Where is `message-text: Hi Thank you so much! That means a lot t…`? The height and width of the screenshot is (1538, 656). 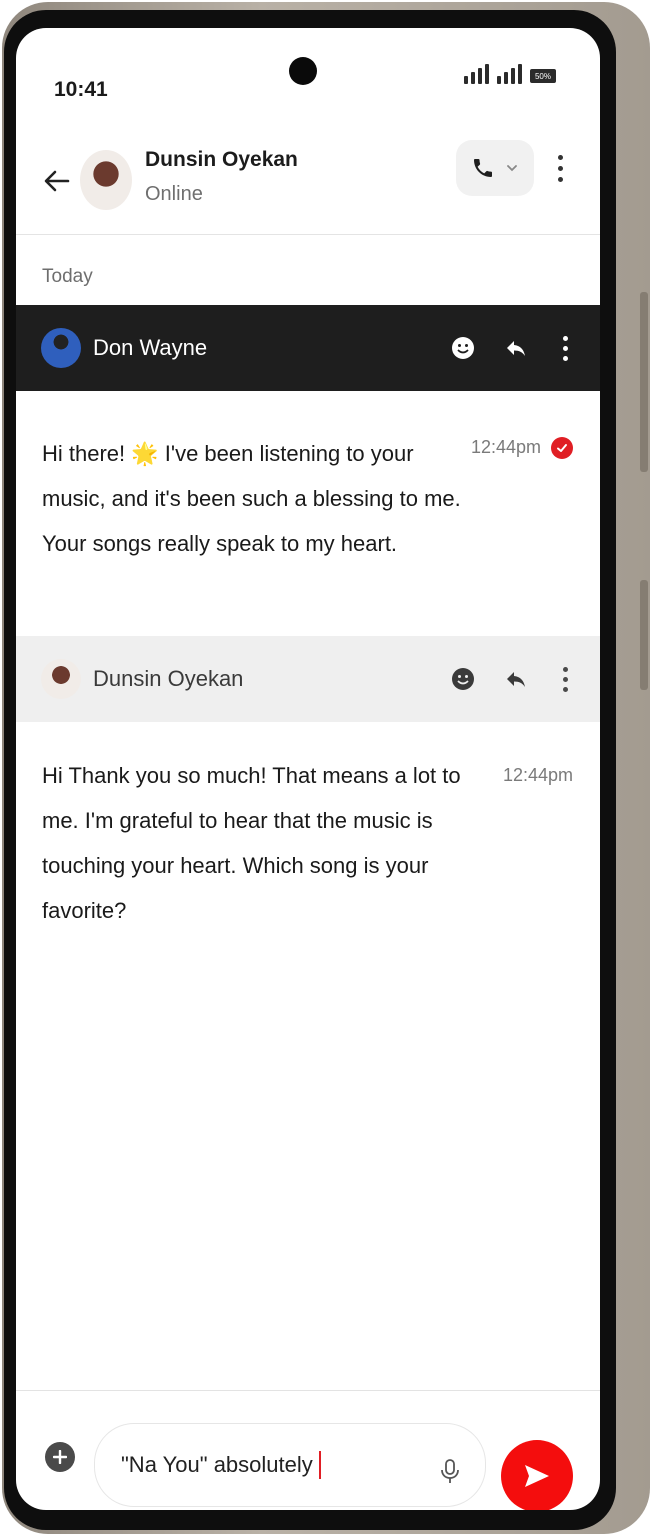 message-text: Hi Thank you so much! That means a lot t… is located at coordinates (251, 843).